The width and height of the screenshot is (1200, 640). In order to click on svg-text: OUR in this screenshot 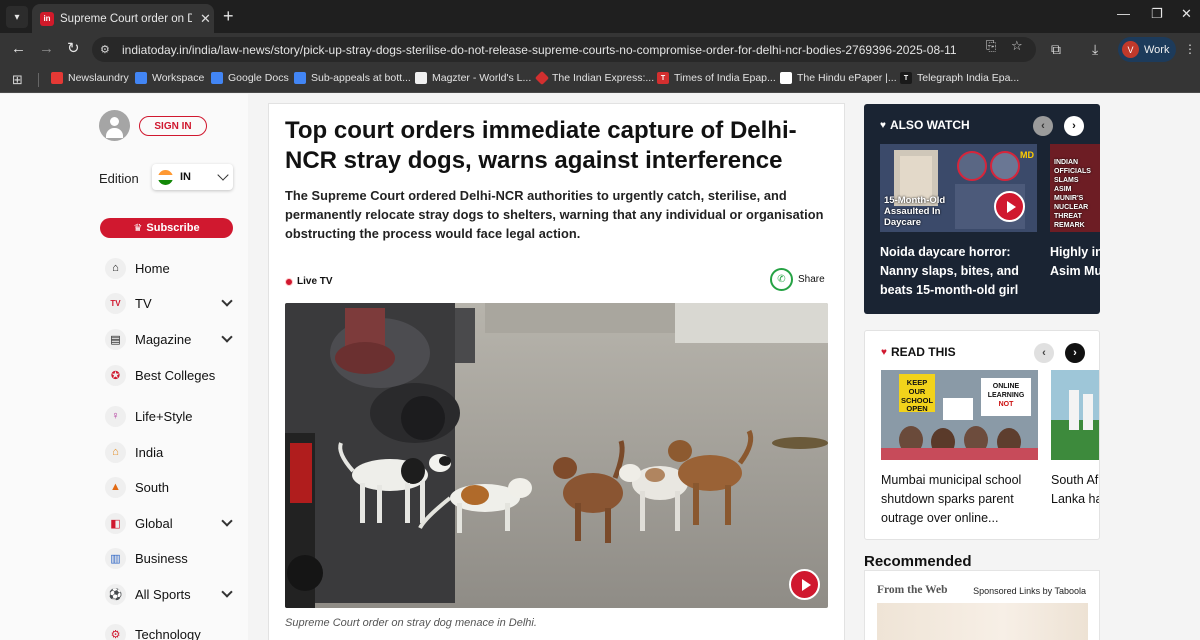, I will do `click(917, 391)`.